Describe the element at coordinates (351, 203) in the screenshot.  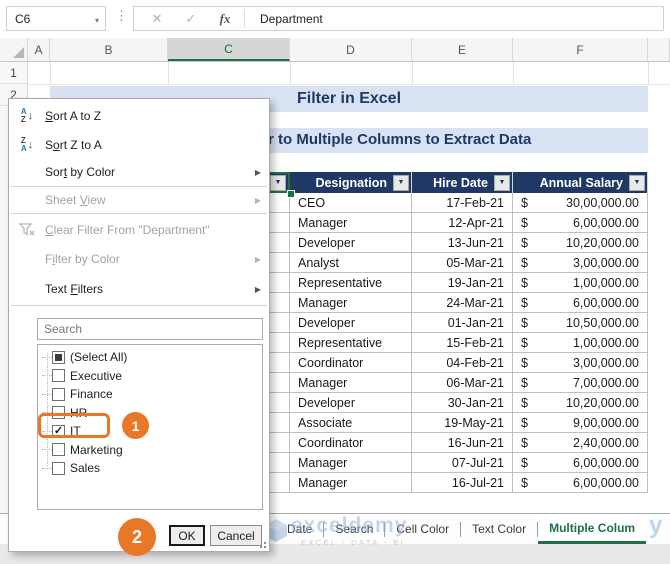
I see `cell-designation: CEO` at that location.